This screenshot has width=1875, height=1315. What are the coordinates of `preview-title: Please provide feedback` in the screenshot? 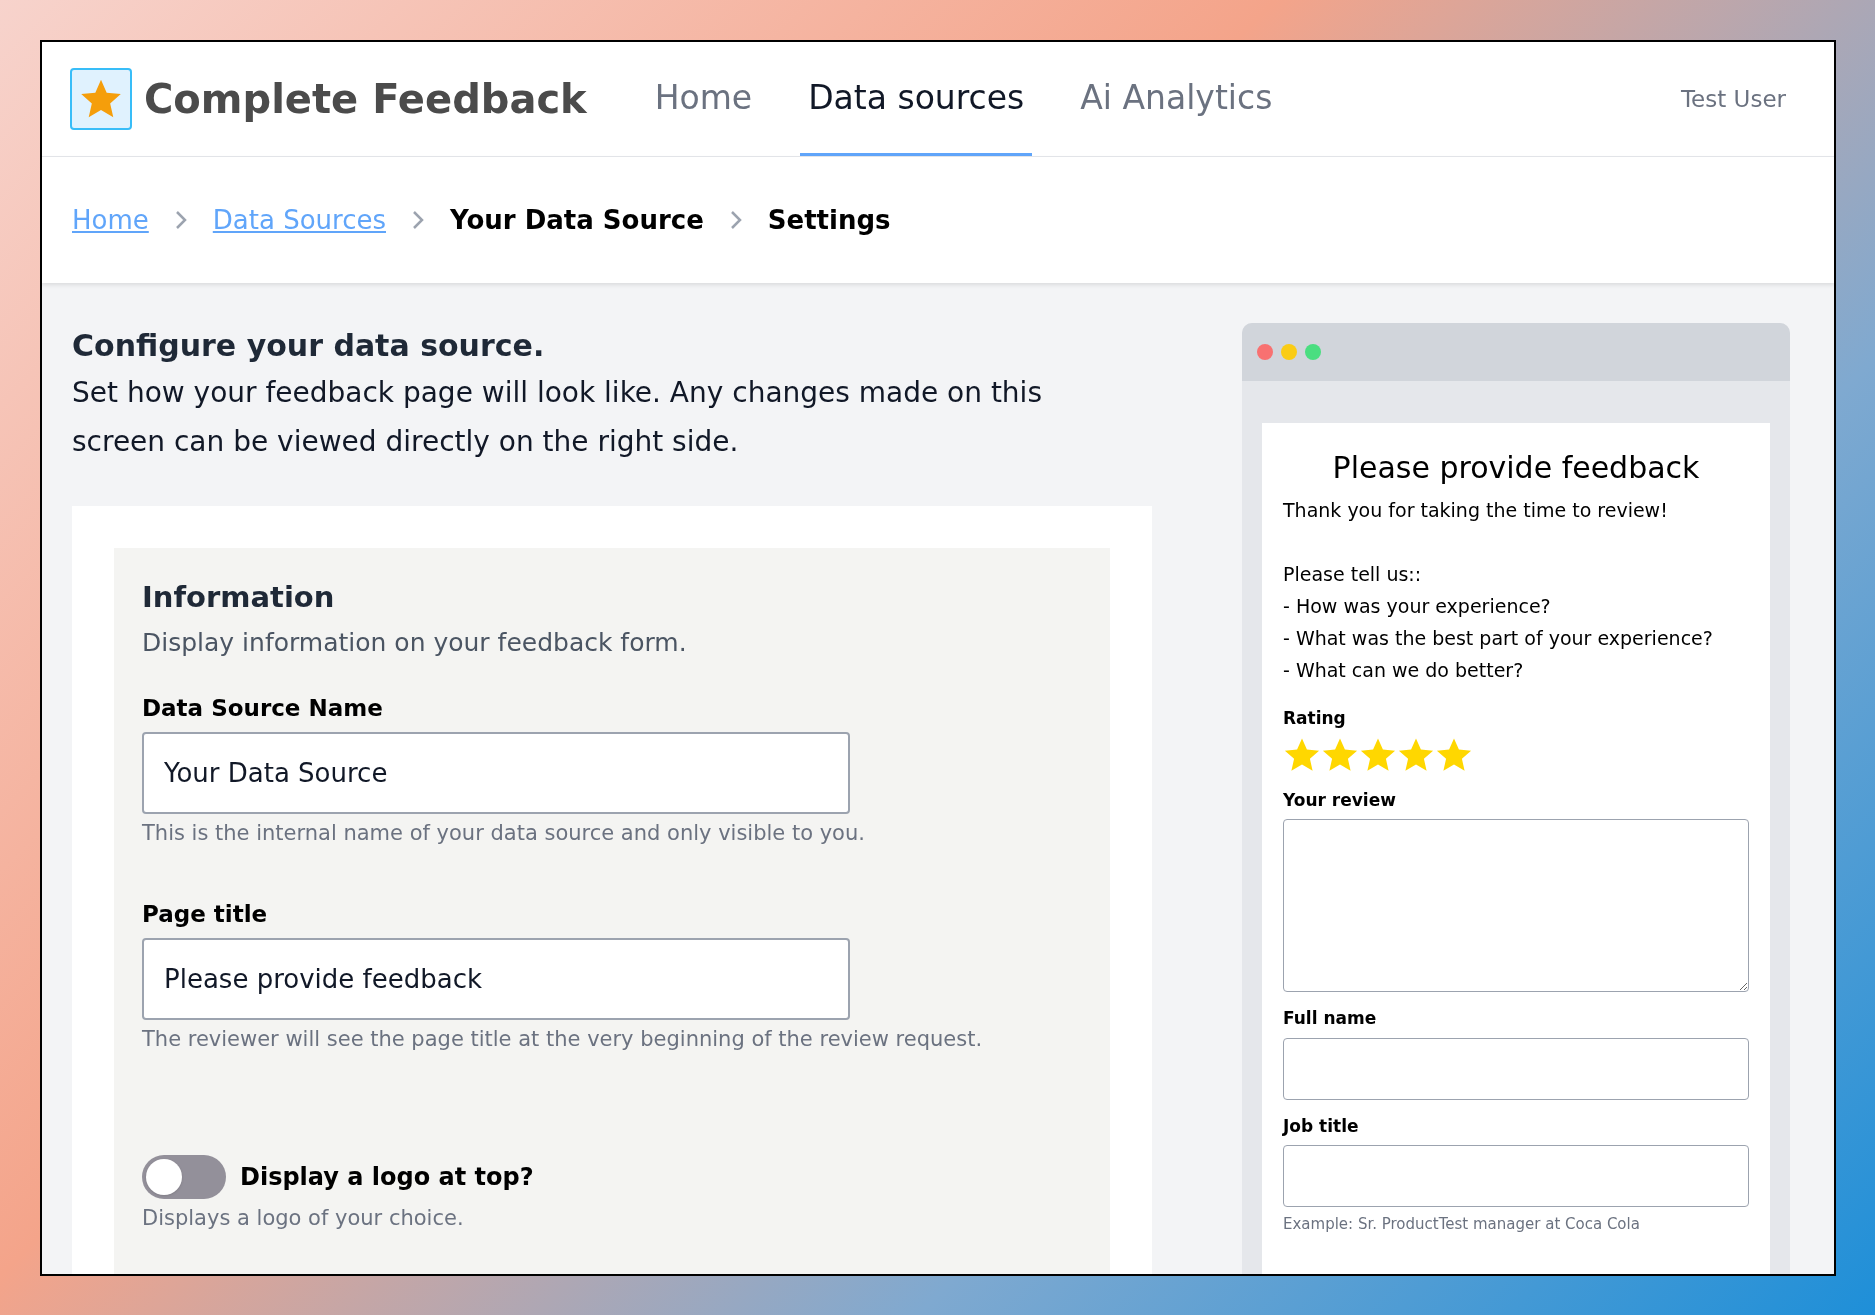 It's located at (1516, 468).